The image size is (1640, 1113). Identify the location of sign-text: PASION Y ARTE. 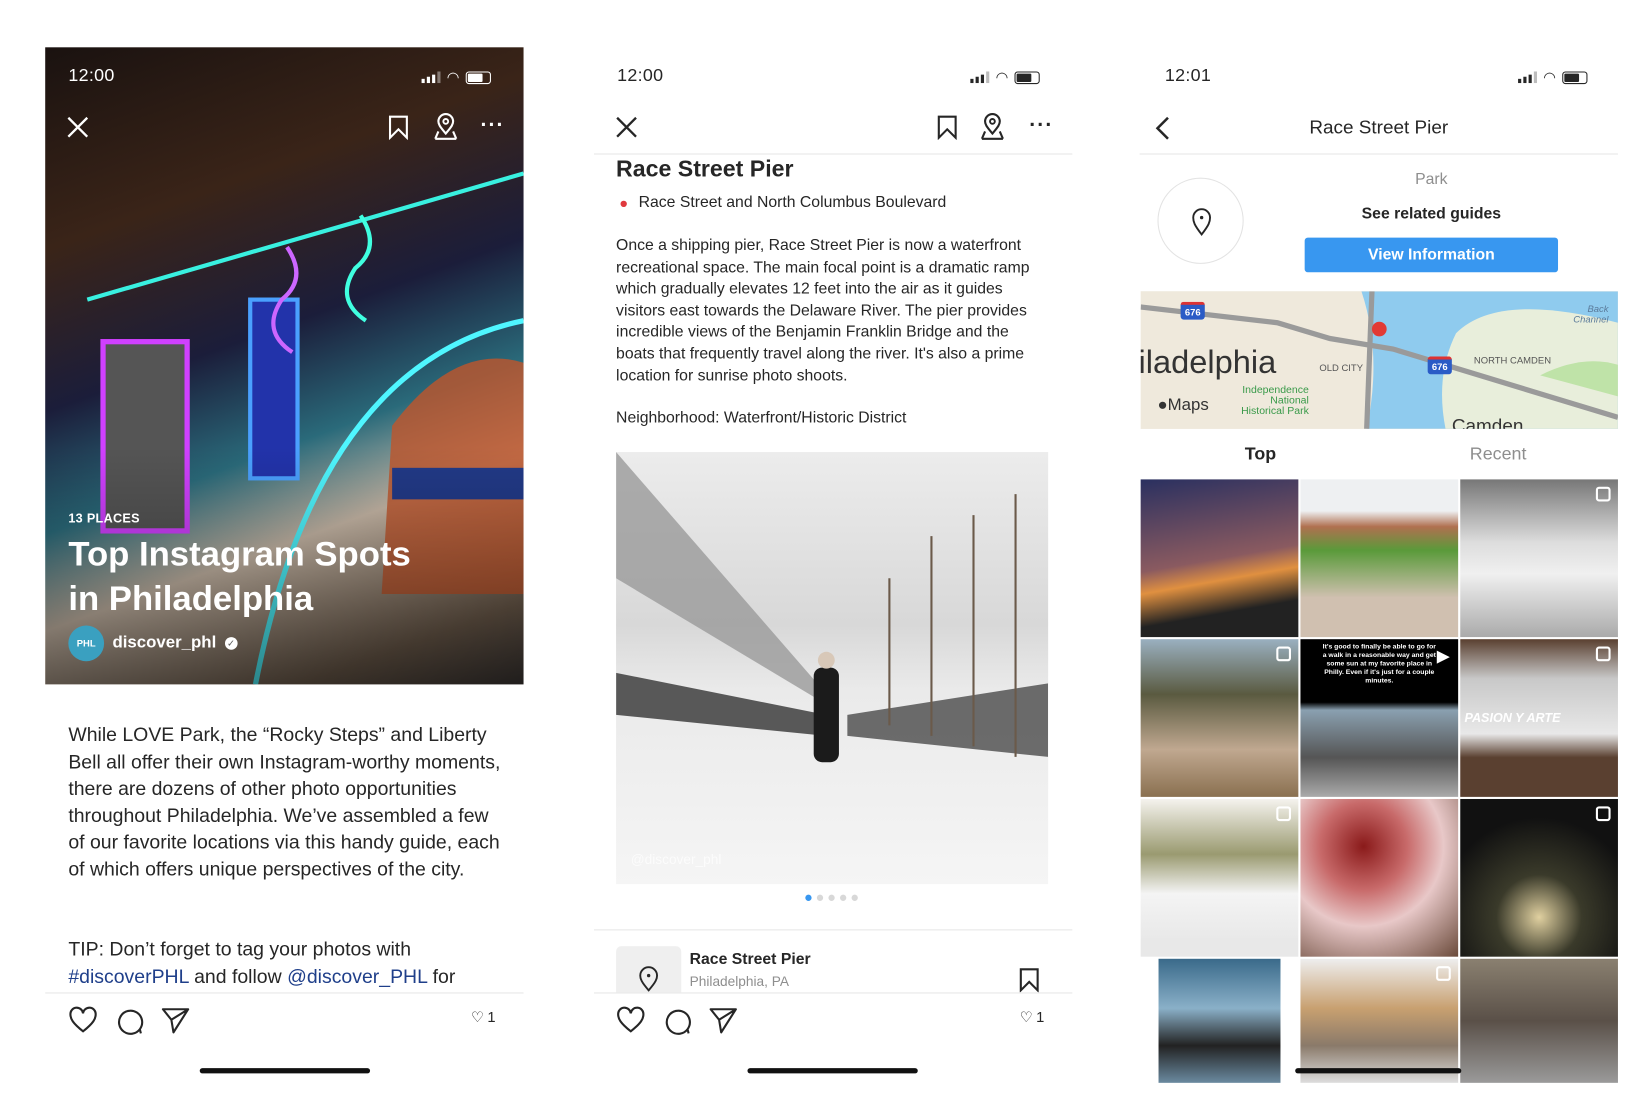
(1512, 718).